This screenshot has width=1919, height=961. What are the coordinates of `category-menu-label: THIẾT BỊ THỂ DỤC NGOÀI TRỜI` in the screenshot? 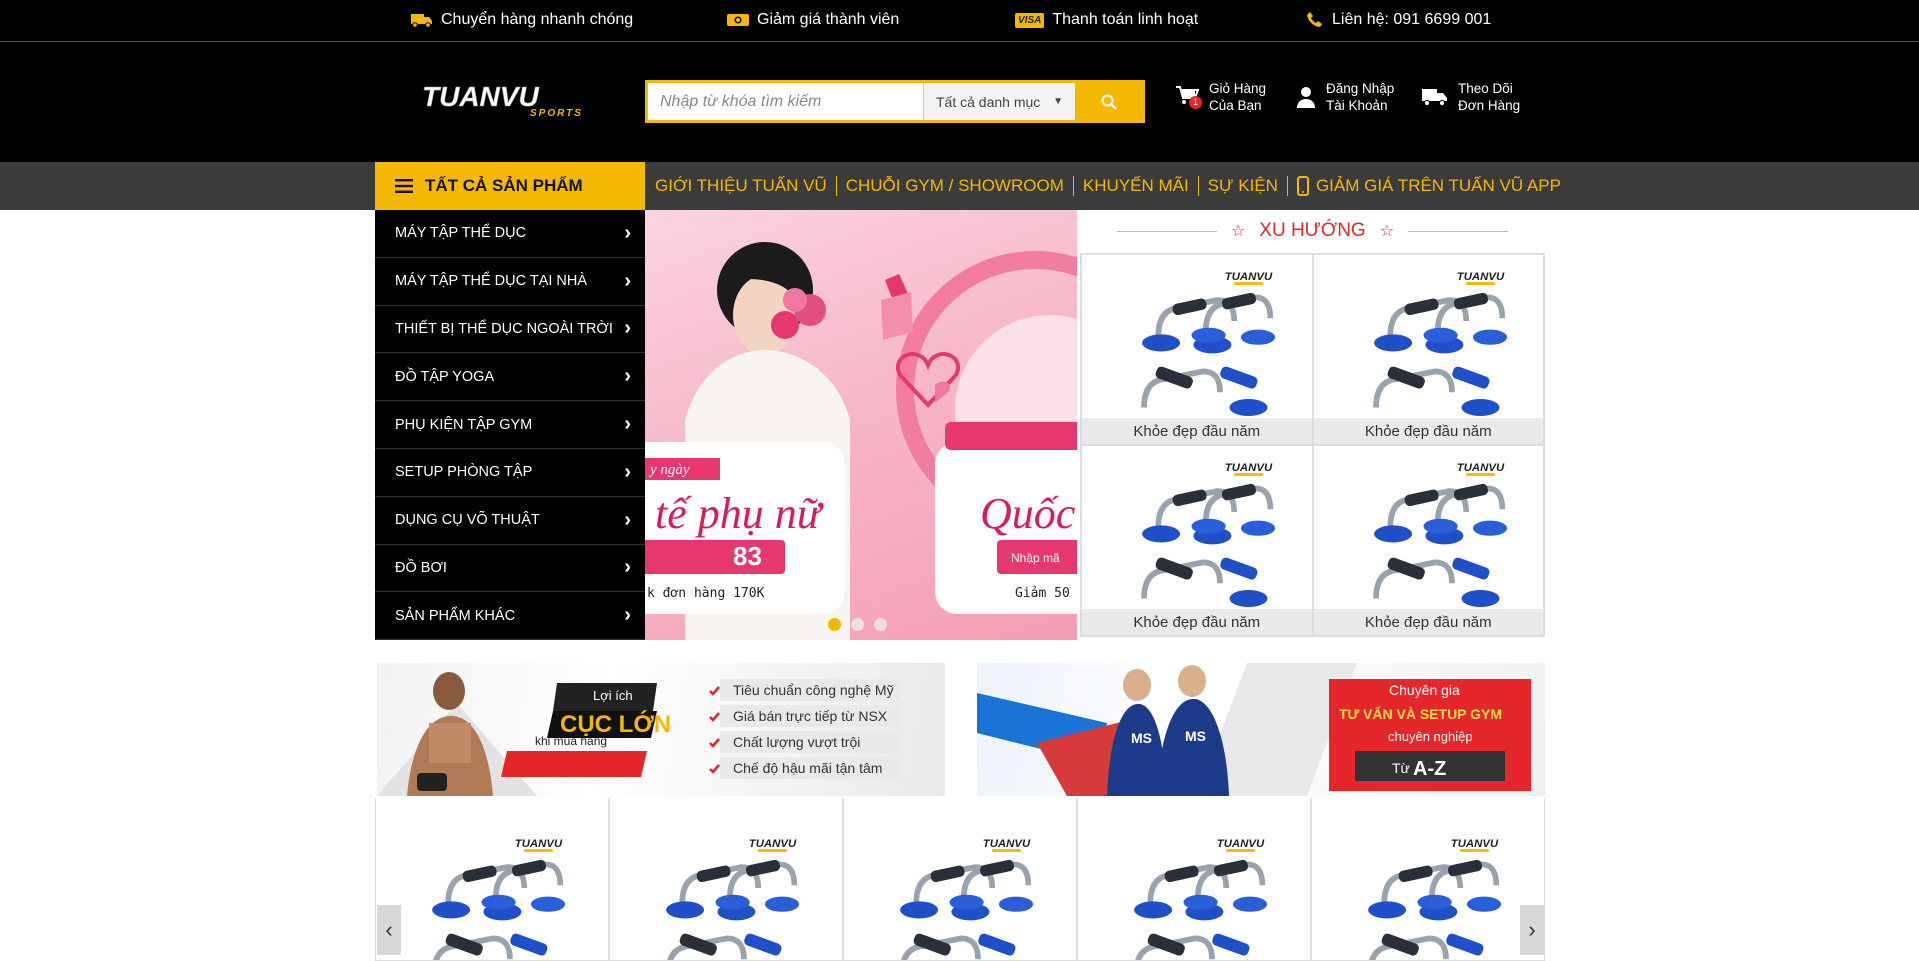 It's located at (504, 328).